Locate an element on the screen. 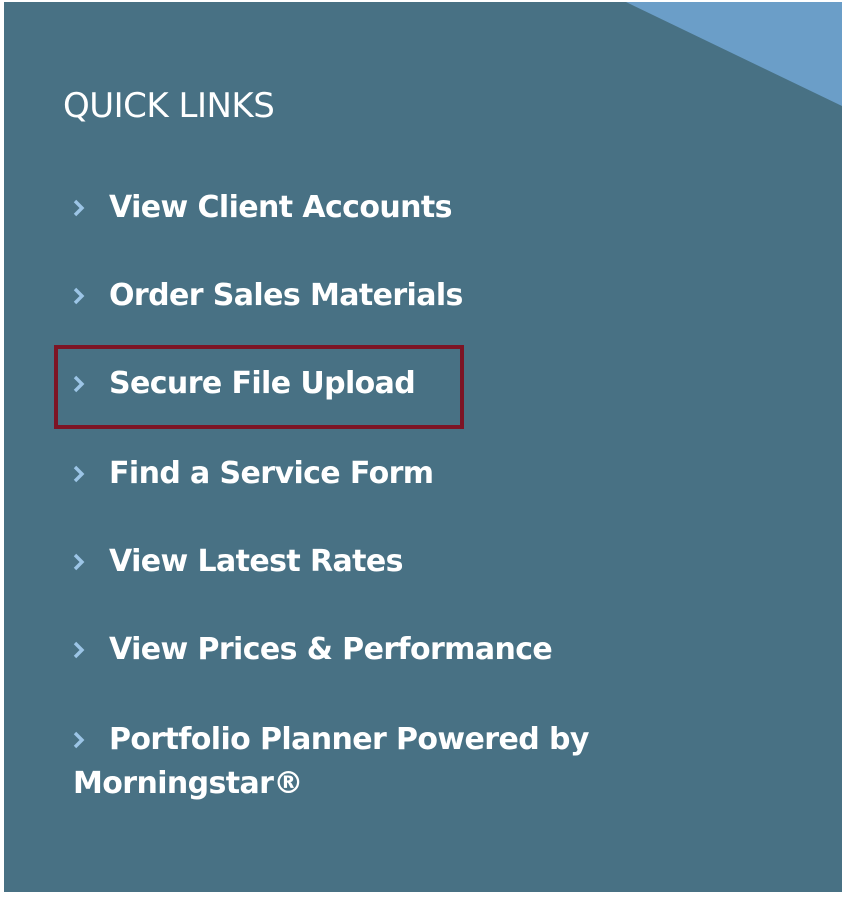  link-secure-file-upload: Secure File Upload is located at coordinates (244, 384).